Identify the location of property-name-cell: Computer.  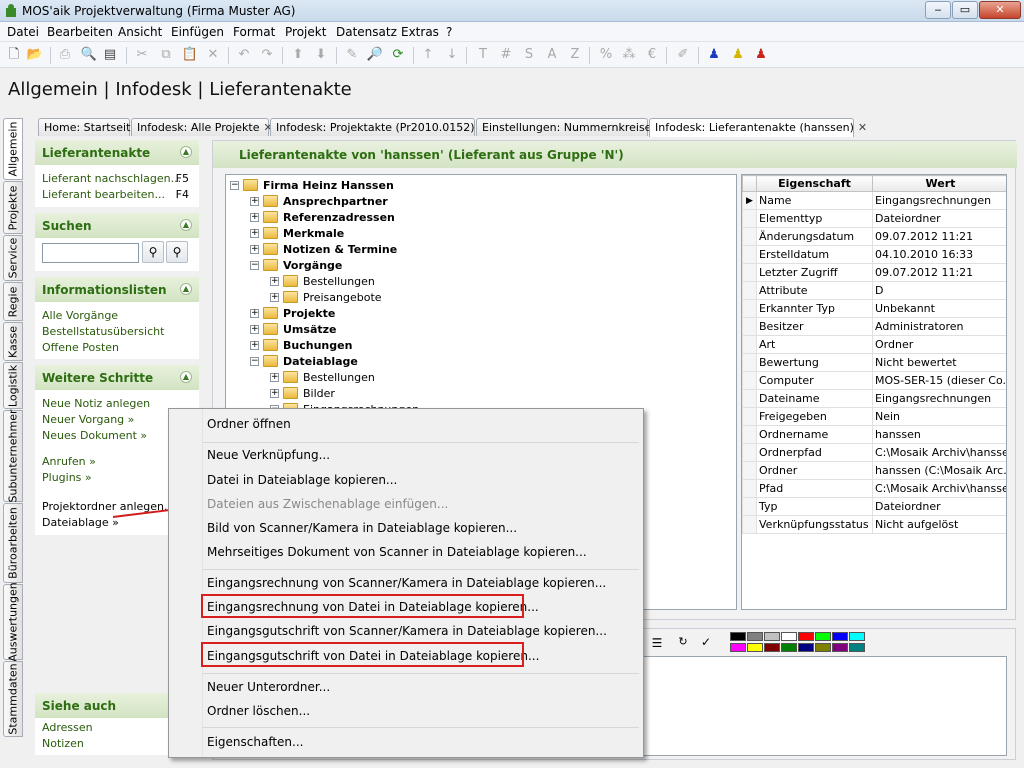
(814, 380).